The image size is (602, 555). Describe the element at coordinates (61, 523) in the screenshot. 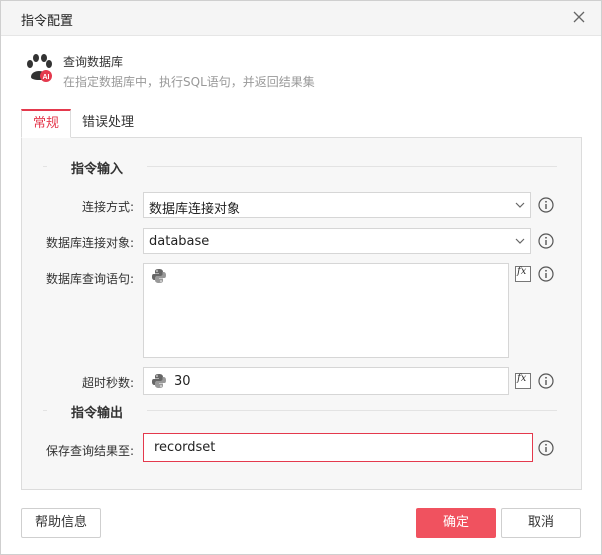

I see `help-button: 帮助信息` at that location.